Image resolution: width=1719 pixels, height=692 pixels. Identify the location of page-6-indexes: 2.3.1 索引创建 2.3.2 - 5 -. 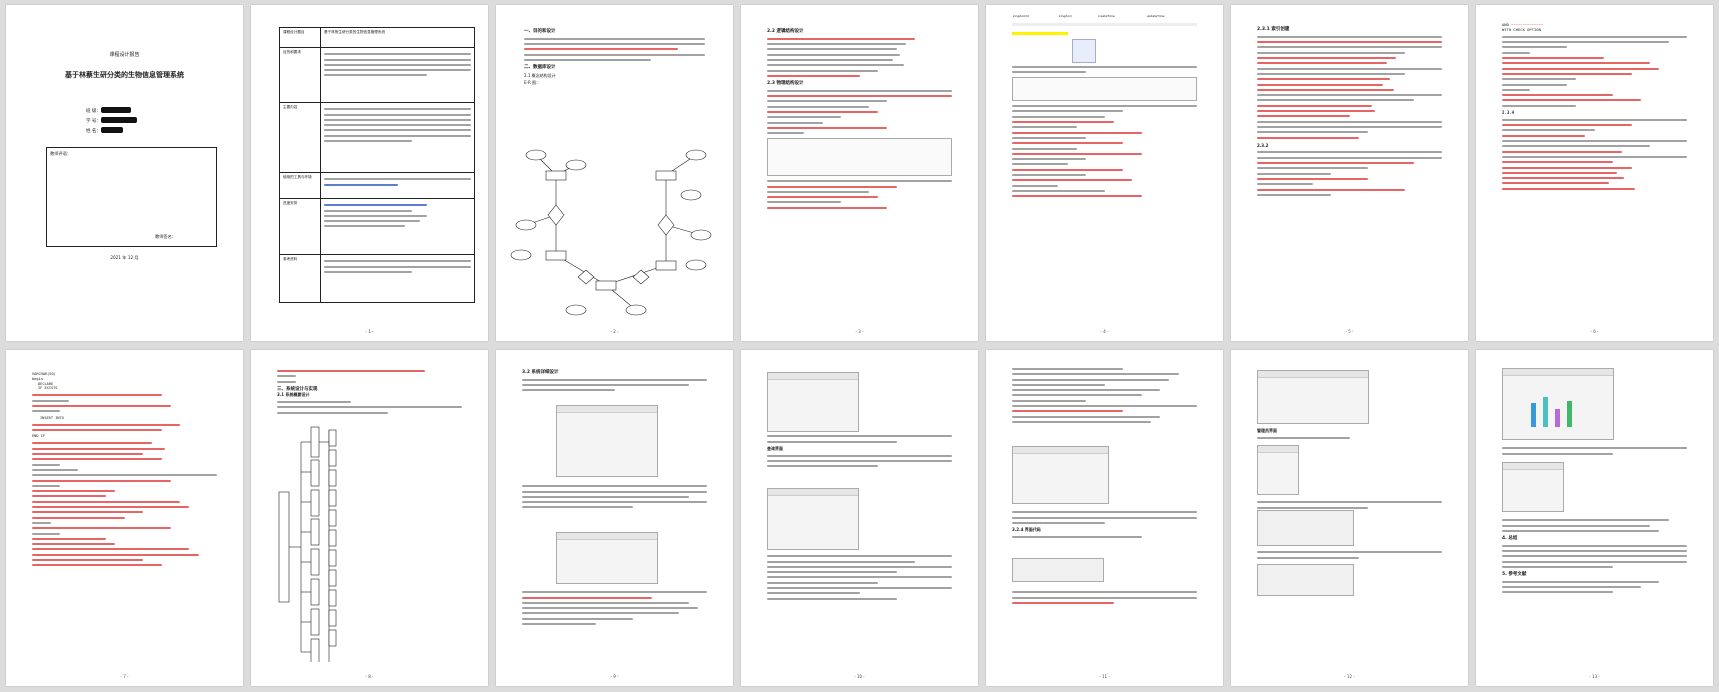
(1349, 173).